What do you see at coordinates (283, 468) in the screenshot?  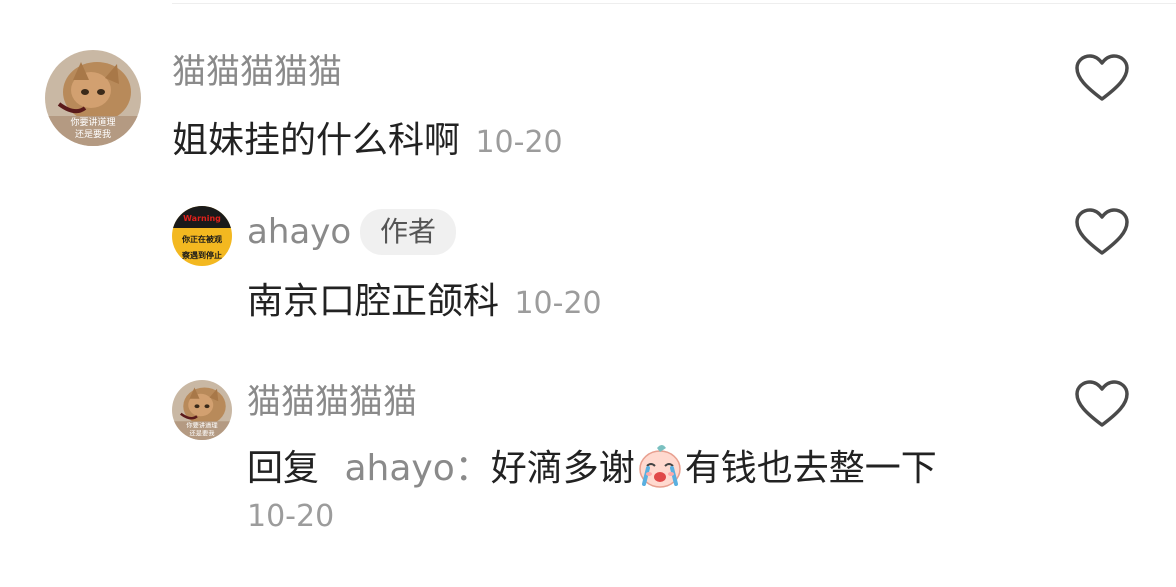 I see `reply-prefix: 回复` at bounding box center [283, 468].